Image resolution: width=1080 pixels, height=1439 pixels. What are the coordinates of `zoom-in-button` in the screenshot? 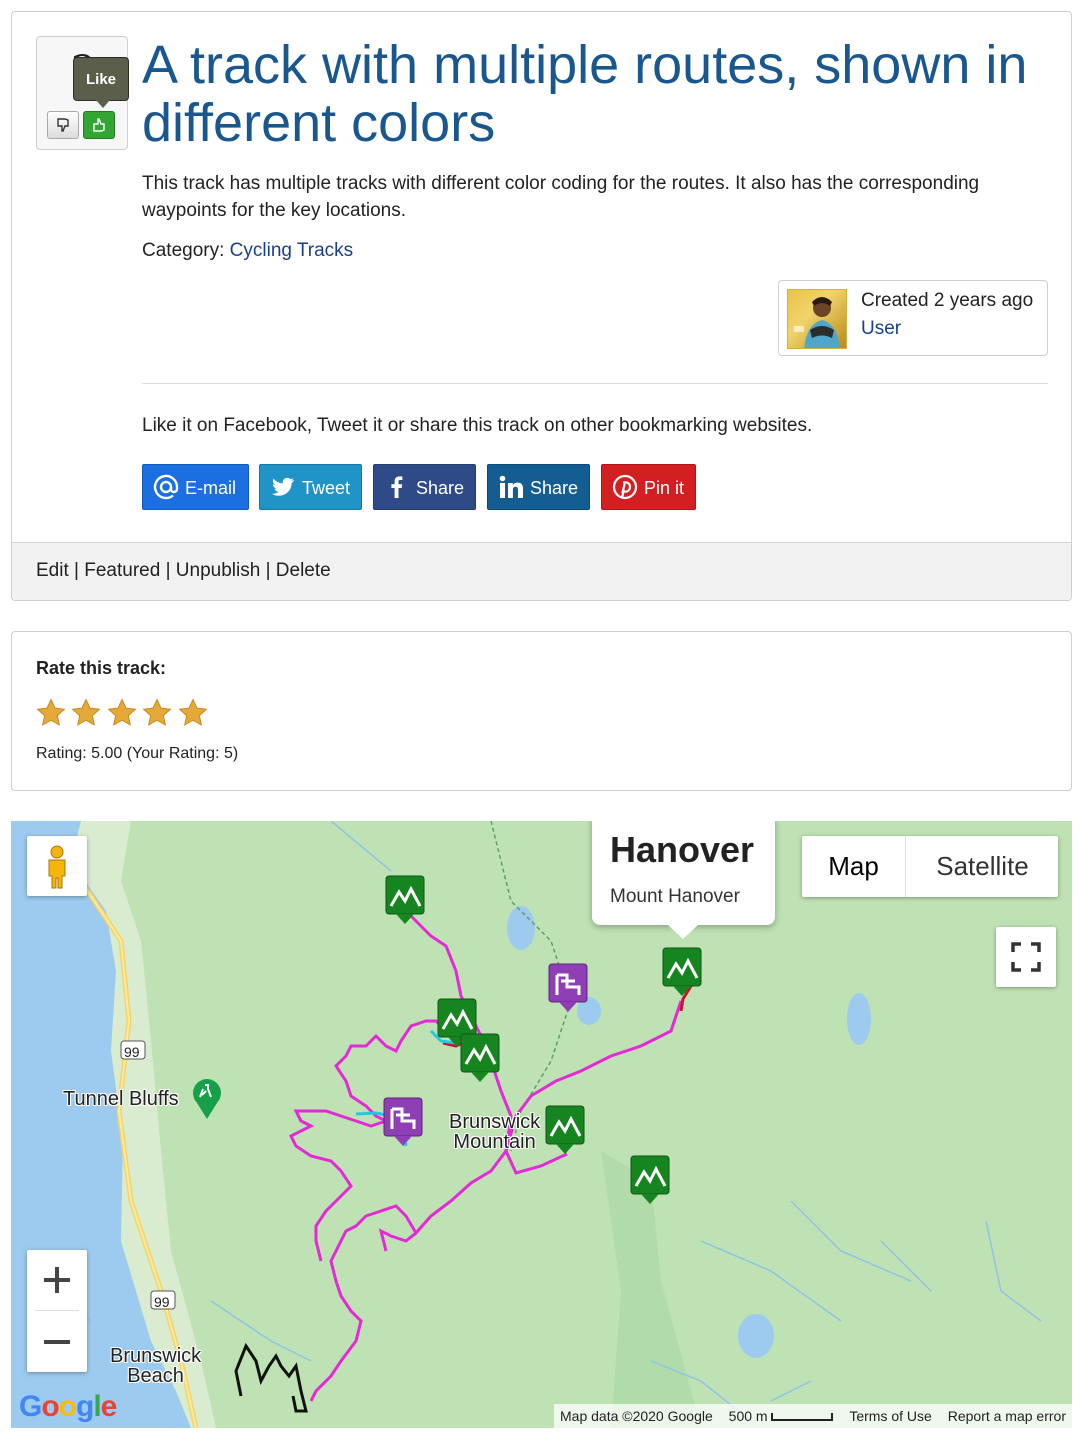 It's located at (57, 1280).